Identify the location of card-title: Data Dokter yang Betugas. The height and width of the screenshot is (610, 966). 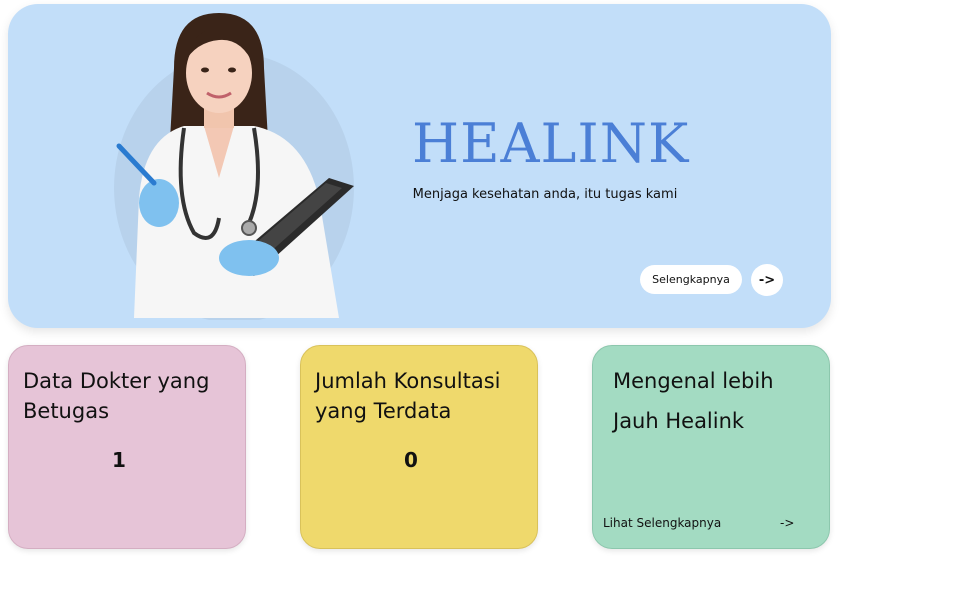
(116, 396).